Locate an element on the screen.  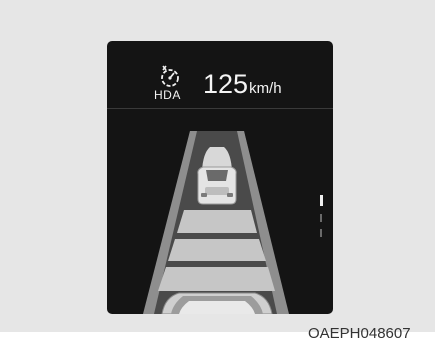
own-car-icon is located at coordinates (217, 303).